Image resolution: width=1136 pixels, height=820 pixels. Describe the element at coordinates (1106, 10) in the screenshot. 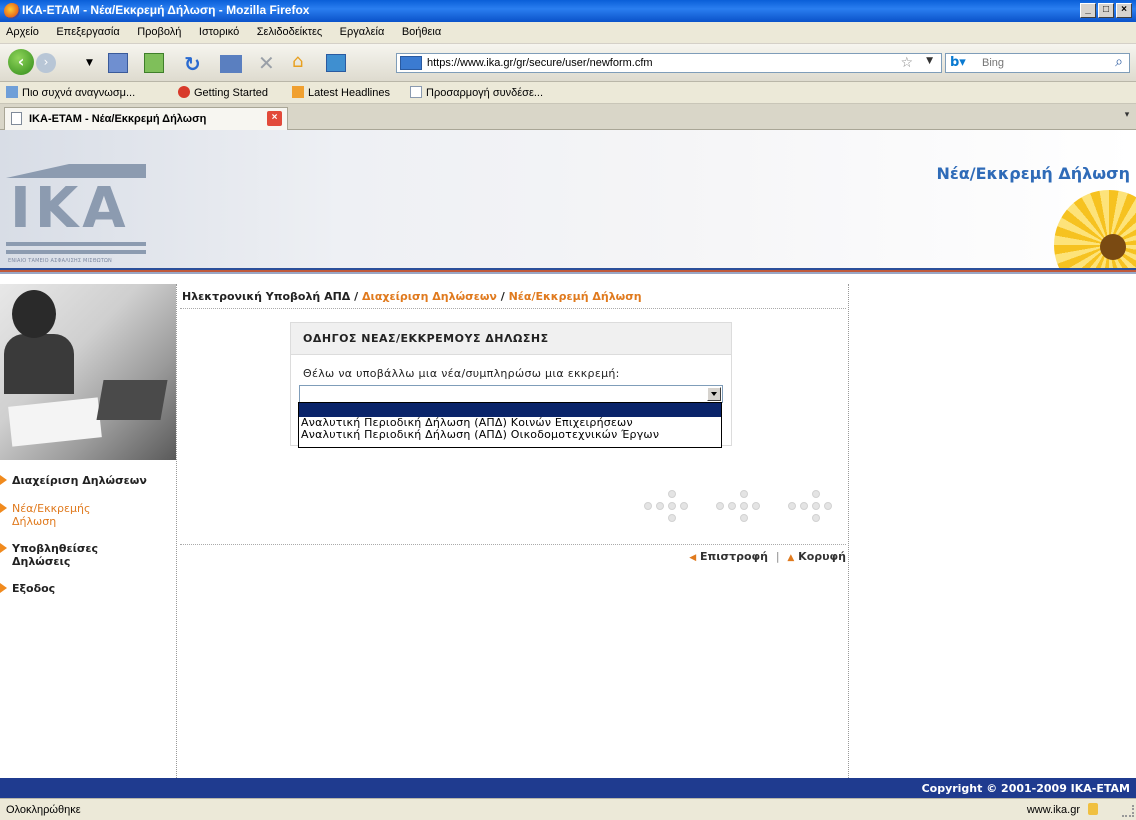

I see `maximize-button: □` at that location.